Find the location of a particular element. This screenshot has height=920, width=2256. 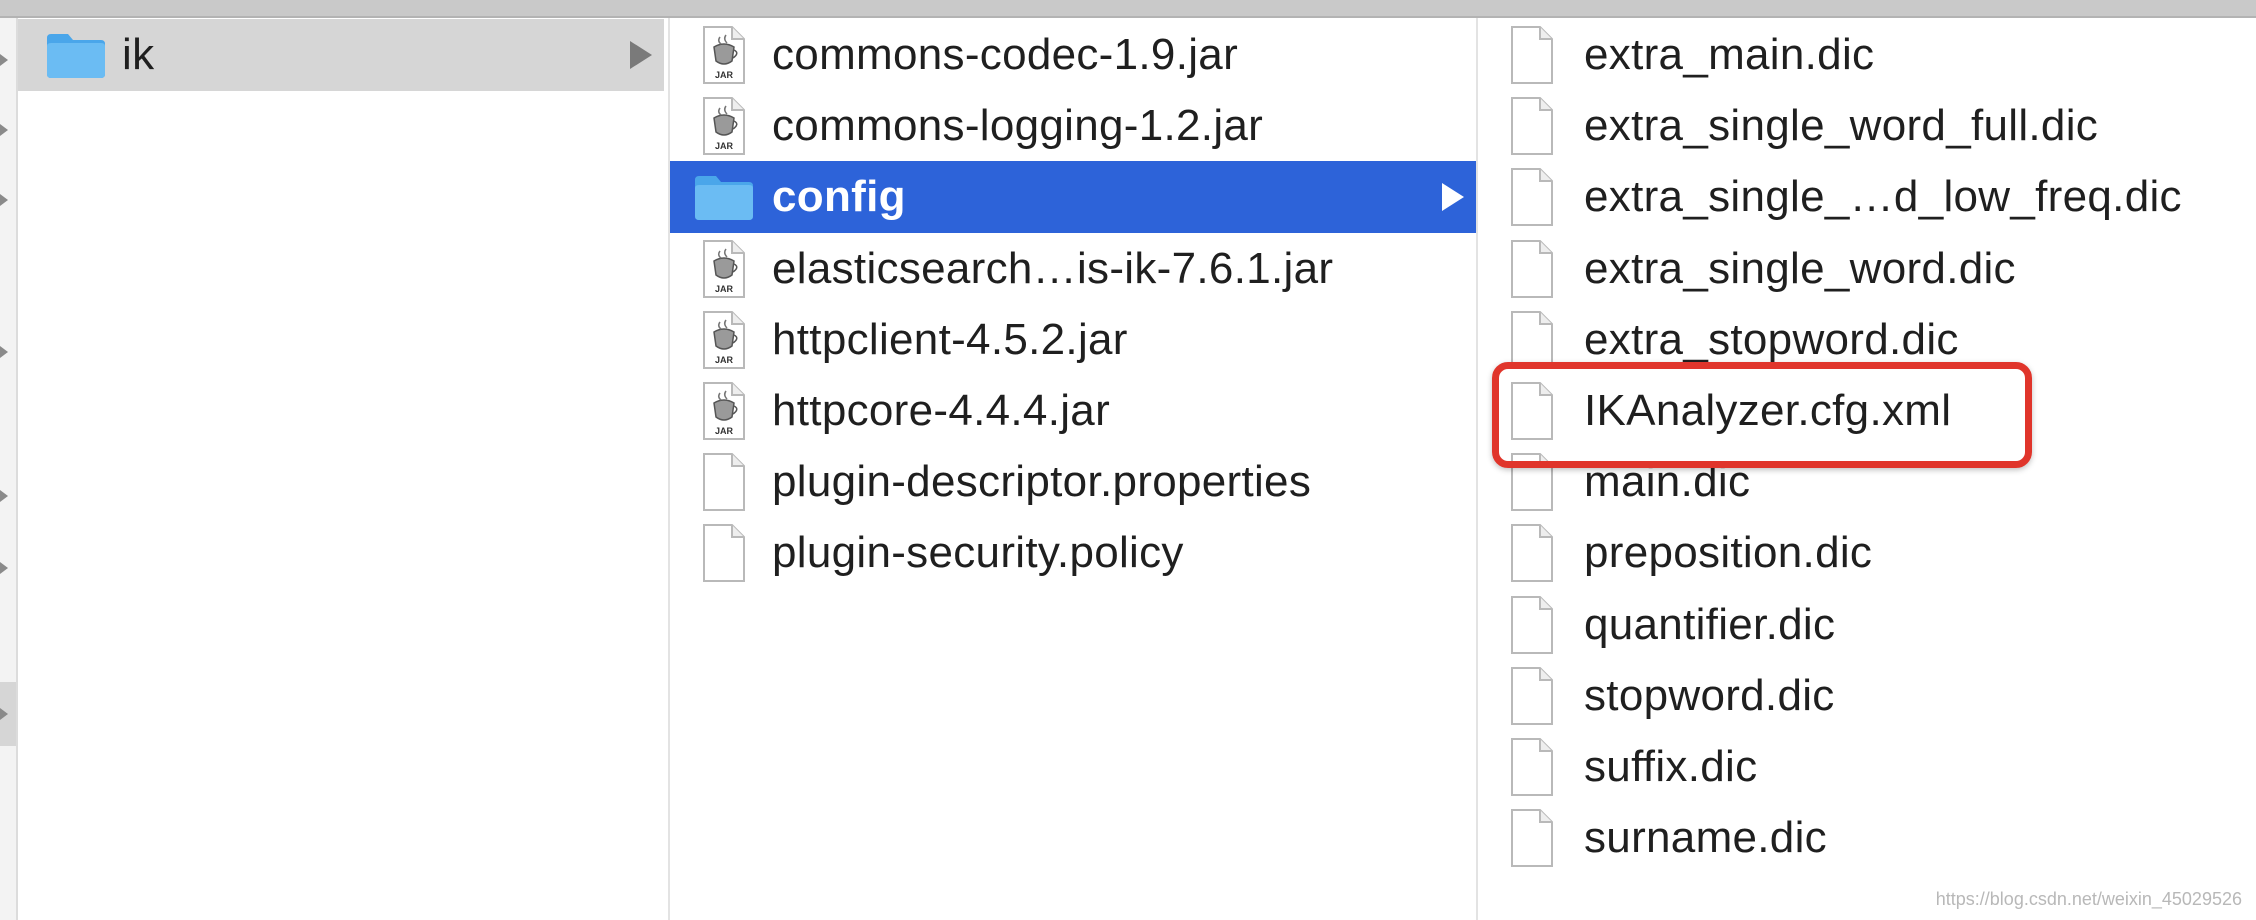

previous-column-strip is located at coordinates (9, 469).